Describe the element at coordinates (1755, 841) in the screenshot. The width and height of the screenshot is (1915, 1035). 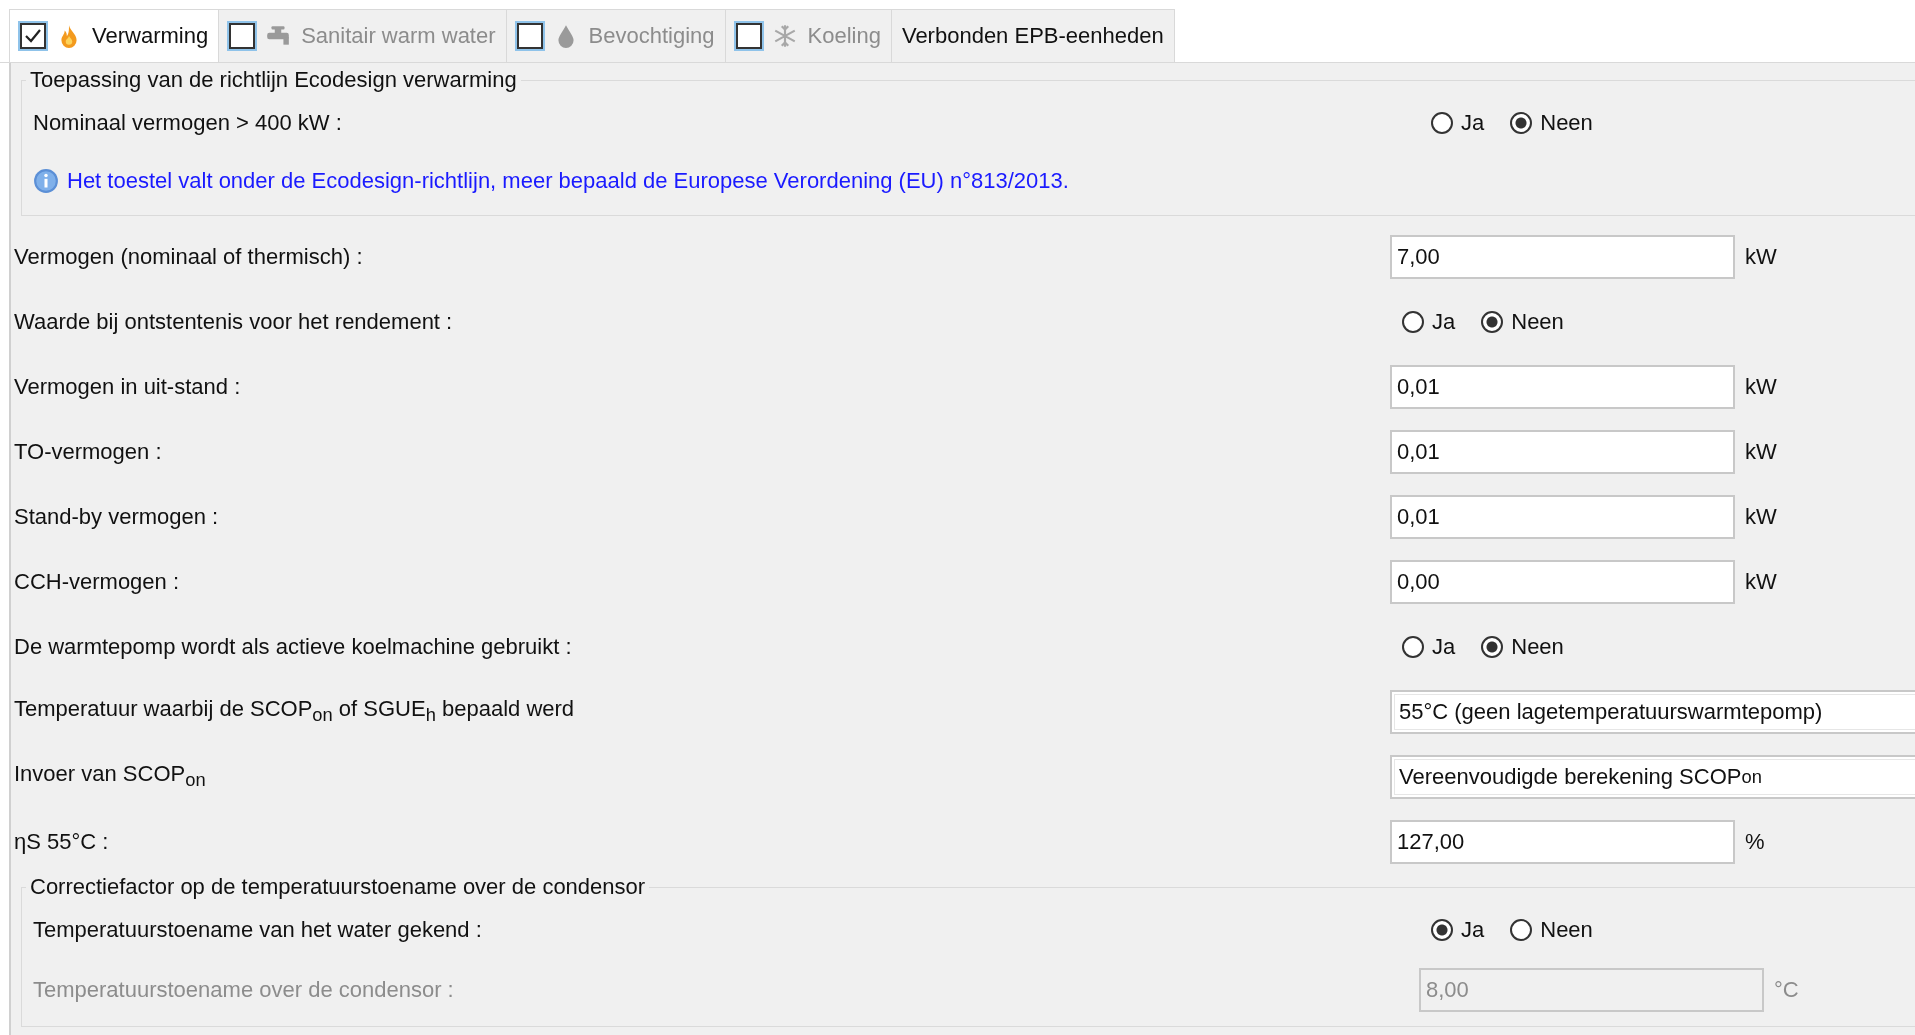
I see `unit-label: %` at that location.